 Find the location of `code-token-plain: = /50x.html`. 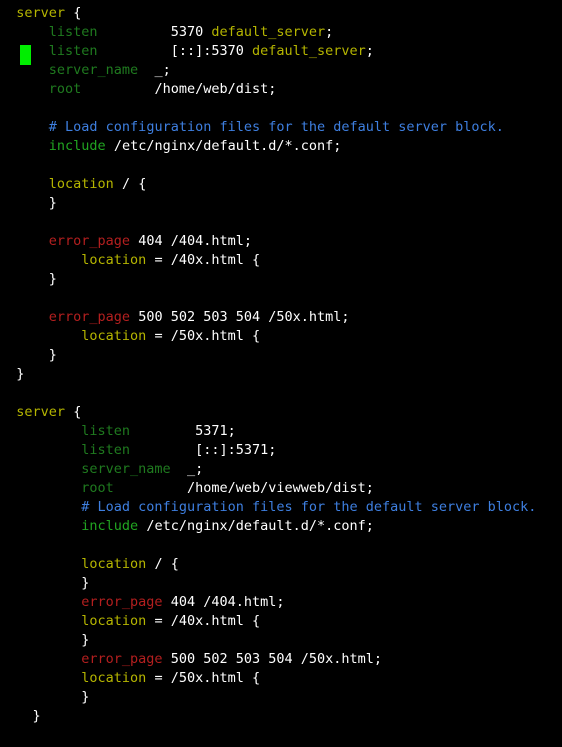

code-token-plain: = /50x.html is located at coordinates (199, 336).